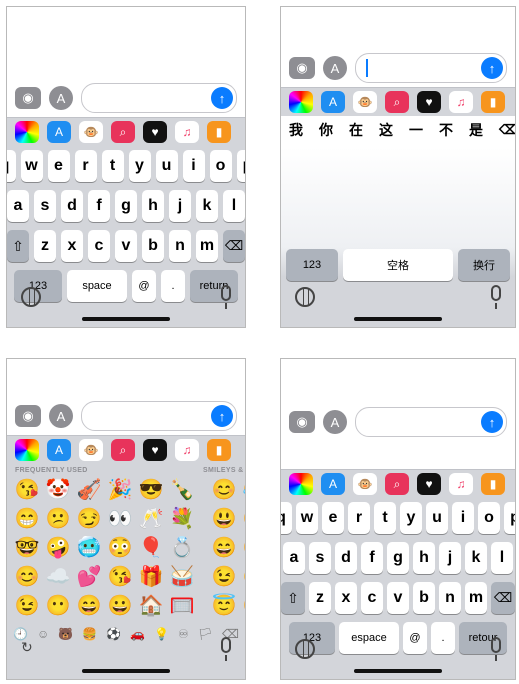 The width and height of the screenshot is (519, 684). What do you see at coordinates (243, 577) in the screenshot?
I see `emoji: 🤣` at bounding box center [243, 577].